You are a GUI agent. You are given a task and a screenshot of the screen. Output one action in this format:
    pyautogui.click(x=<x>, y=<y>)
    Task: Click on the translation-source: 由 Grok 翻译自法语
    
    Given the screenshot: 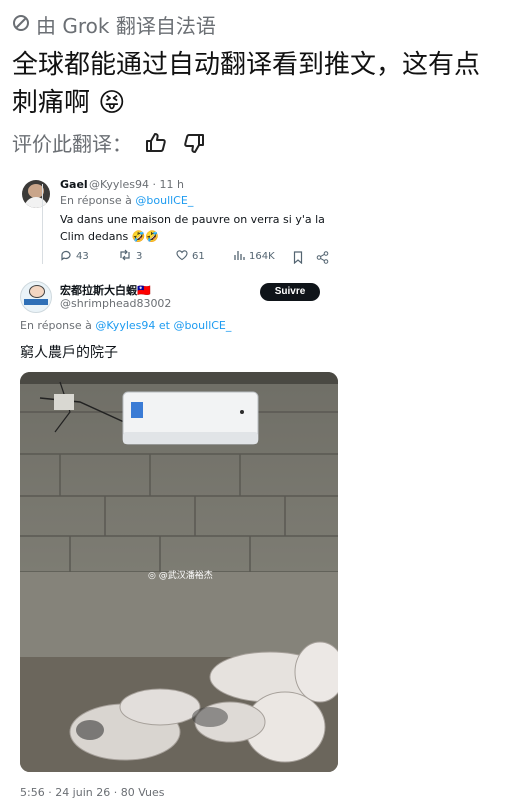 What is the action you would take?
    pyautogui.click(x=114, y=24)
    